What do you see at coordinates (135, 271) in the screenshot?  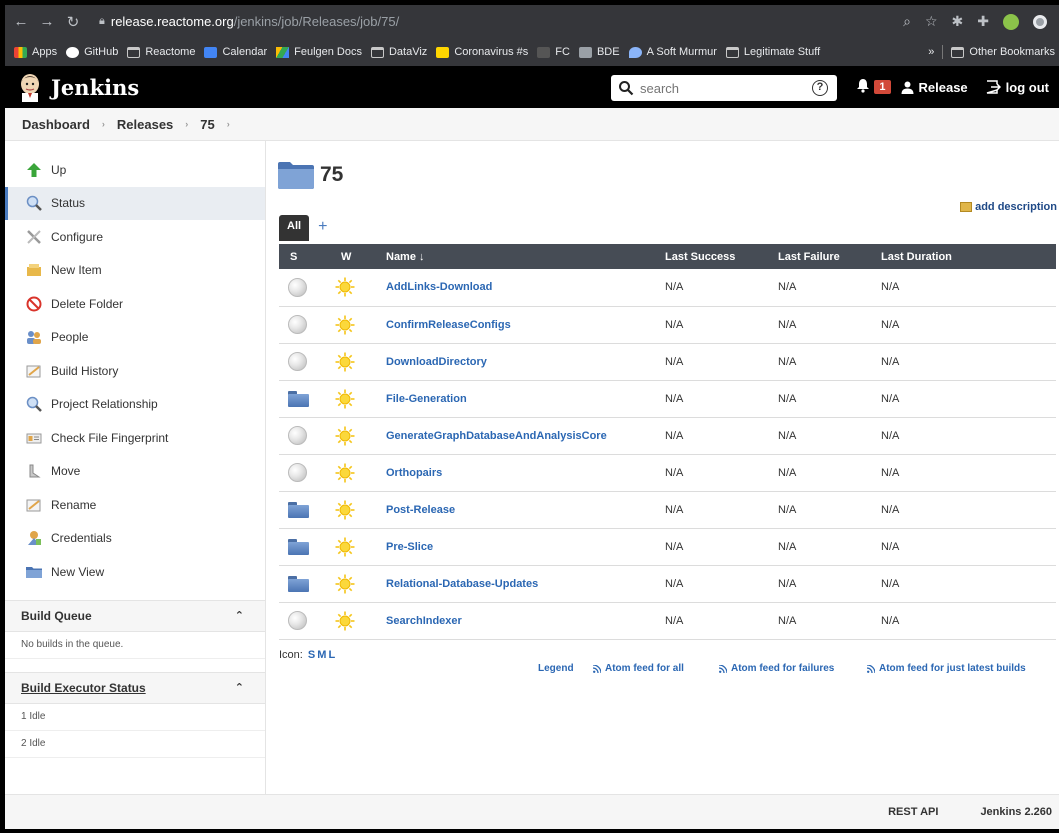 I see `sidebar-item-new-item: New Item` at bounding box center [135, 271].